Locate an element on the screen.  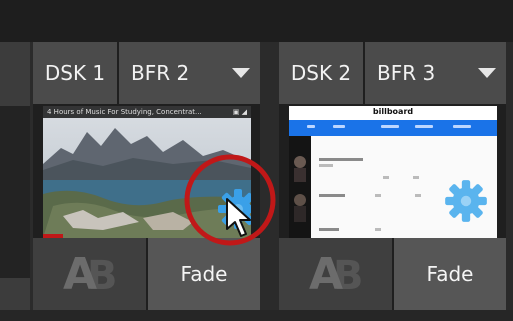
left-panel-divider is located at coordinates (15, 192).